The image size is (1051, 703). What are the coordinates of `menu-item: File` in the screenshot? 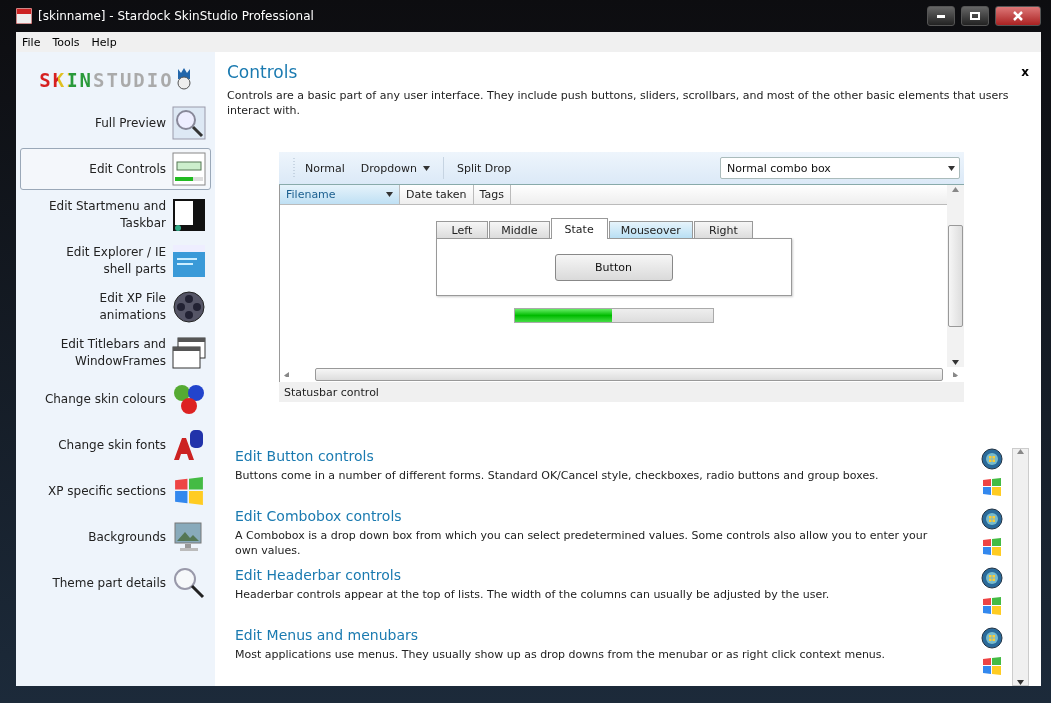 It's located at (31, 42).